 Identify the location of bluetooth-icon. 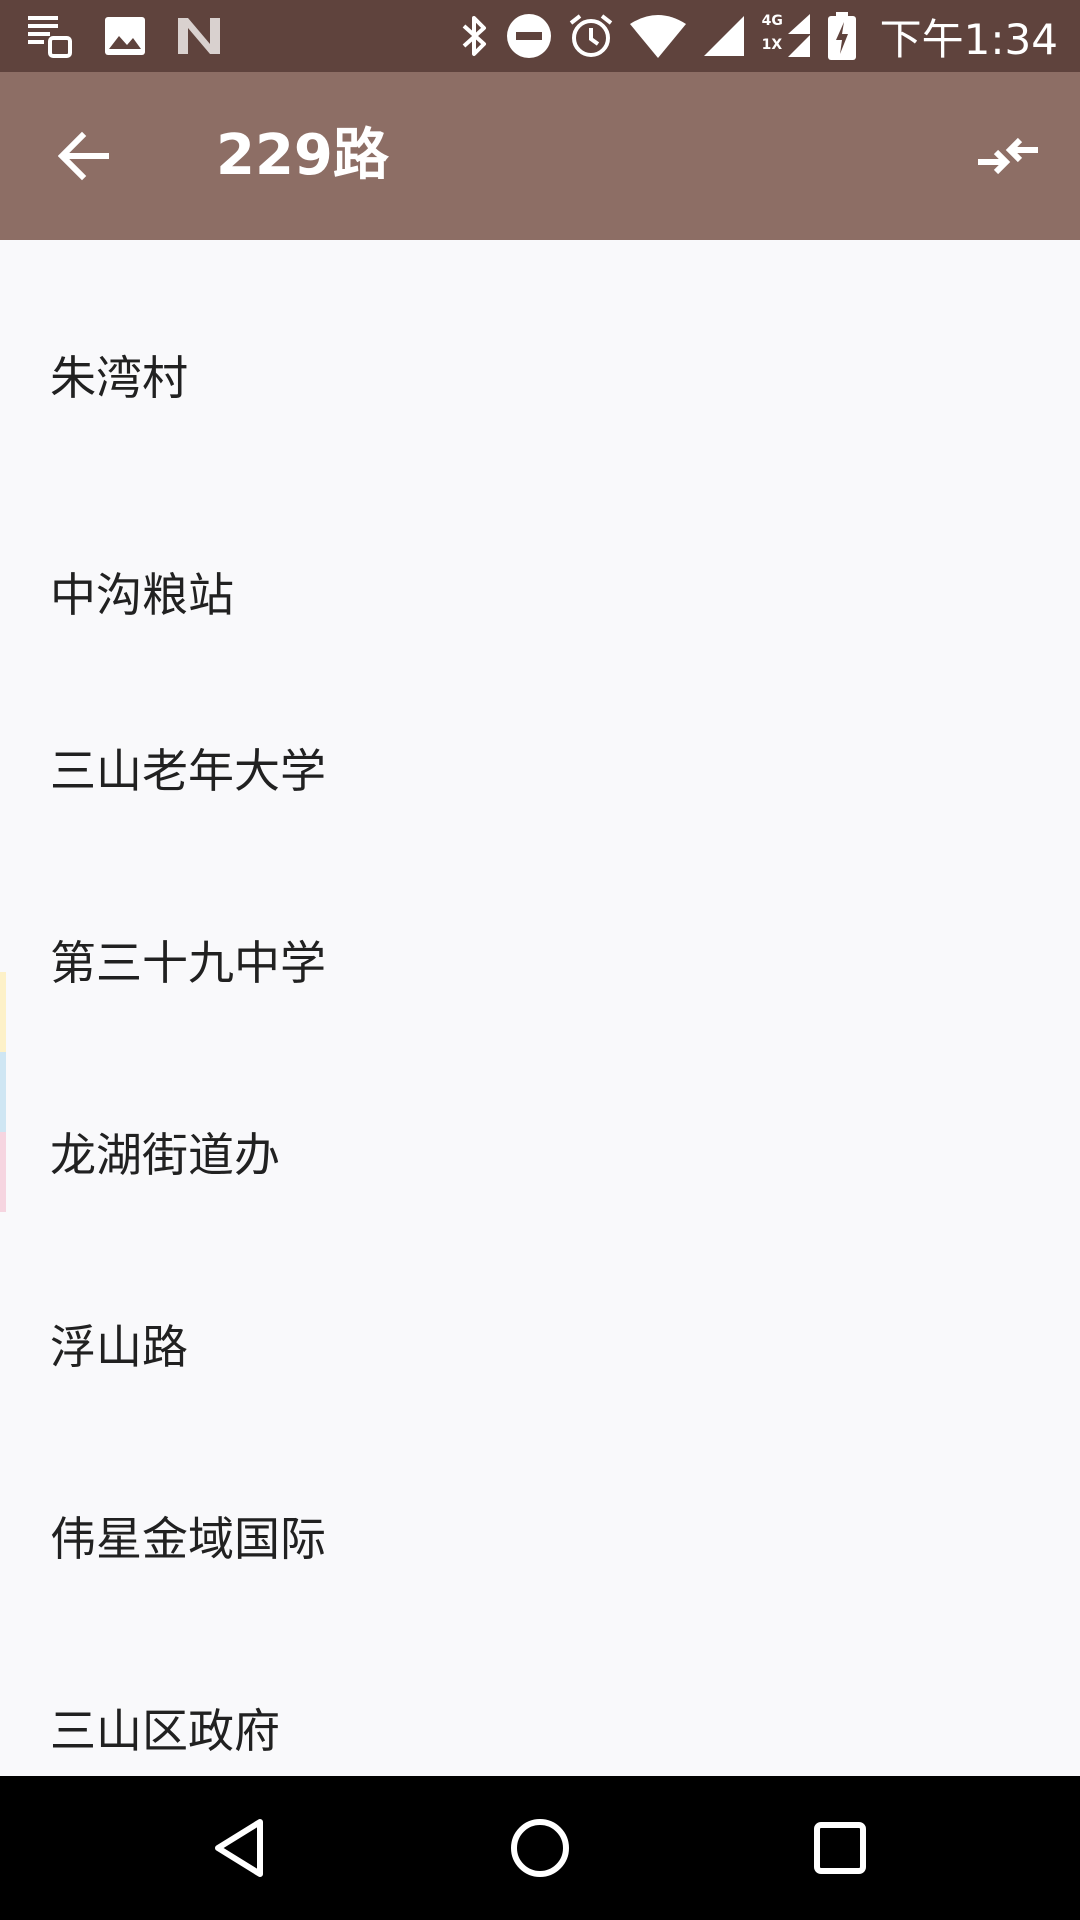
(474, 36).